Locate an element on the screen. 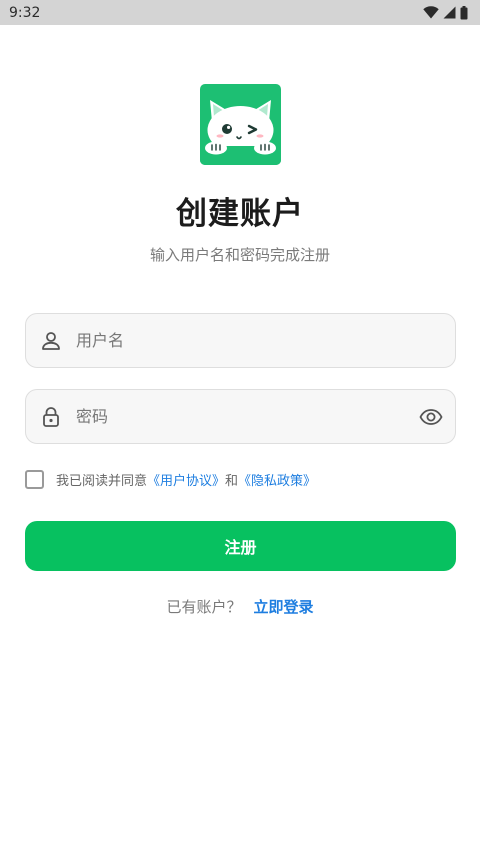 The width and height of the screenshot is (480, 853). lock-icon is located at coordinates (51, 417).